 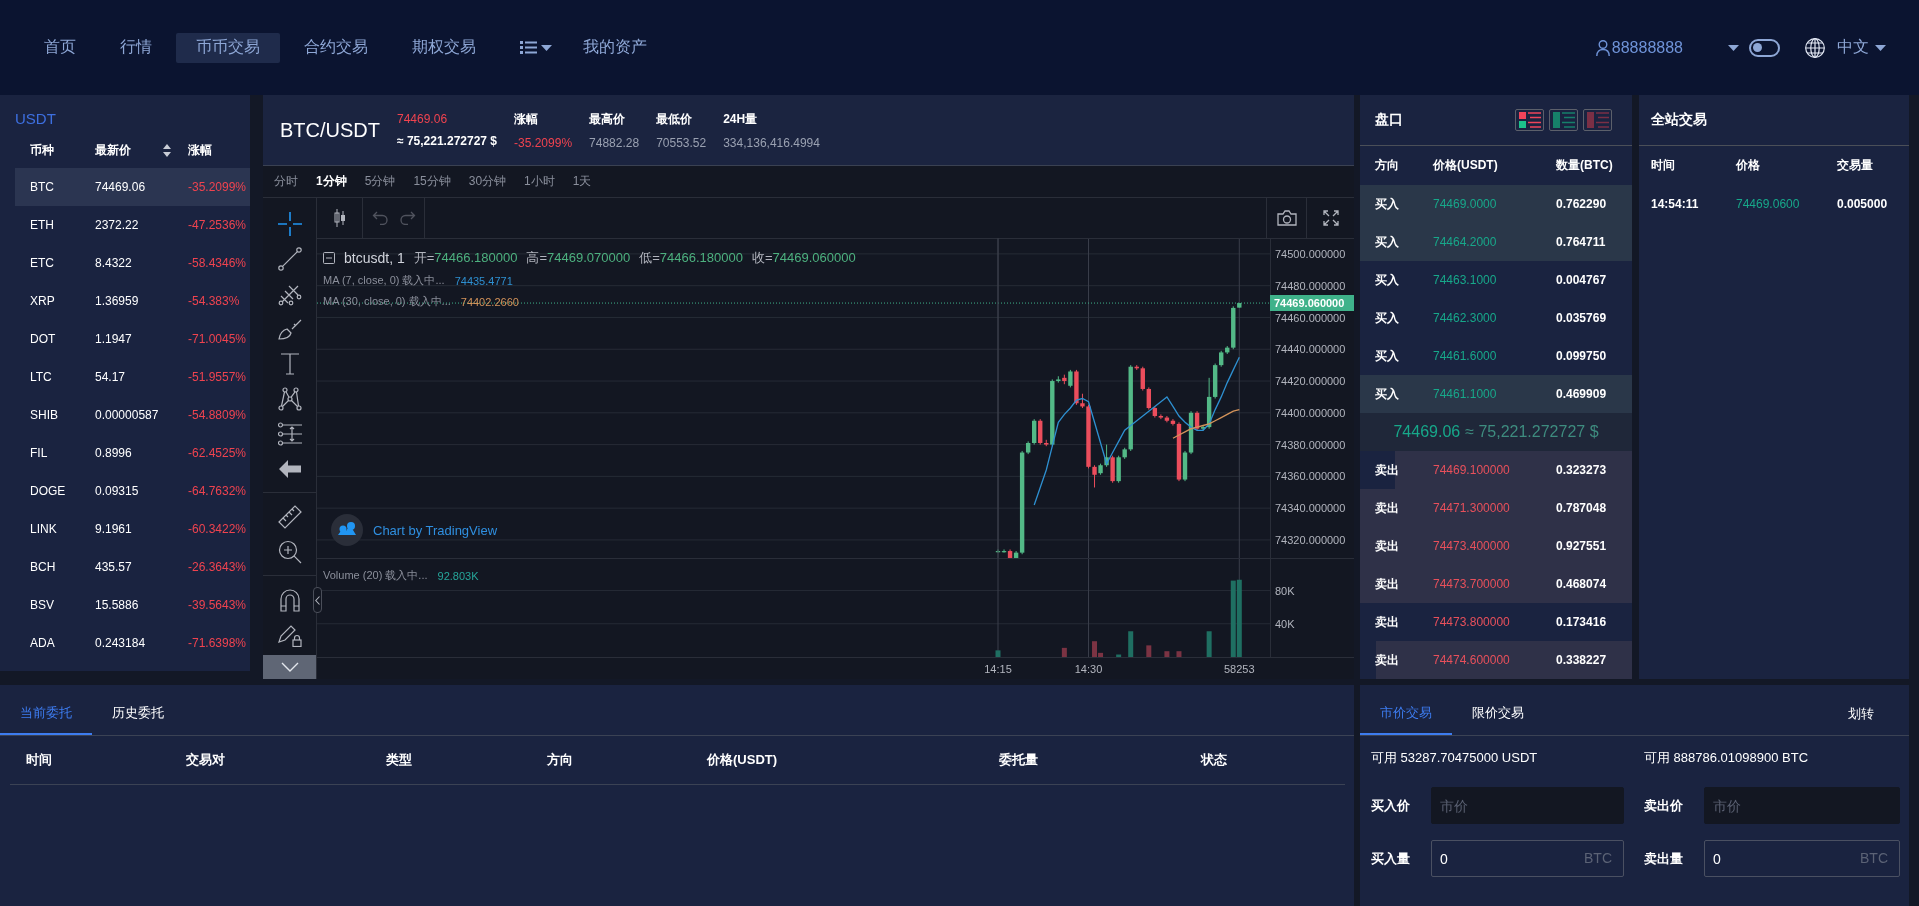 I want to click on market-row: DOGE 0.09315 -64.7632%, so click(x=132, y=491).